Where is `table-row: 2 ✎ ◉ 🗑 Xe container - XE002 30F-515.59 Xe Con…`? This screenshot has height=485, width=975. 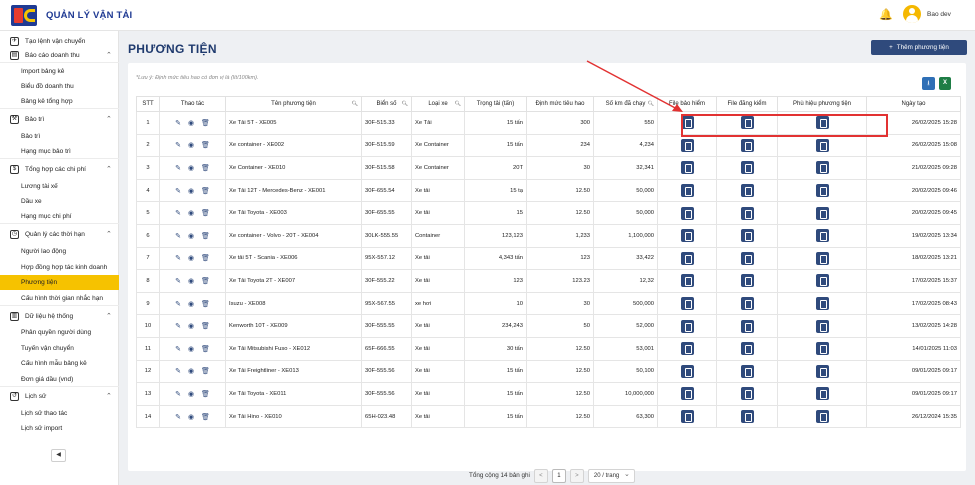 table-row: 2 ✎ ◉ 🗑 Xe container - XE002 30F-515.59 Xe Con… is located at coordinates (548, 145).